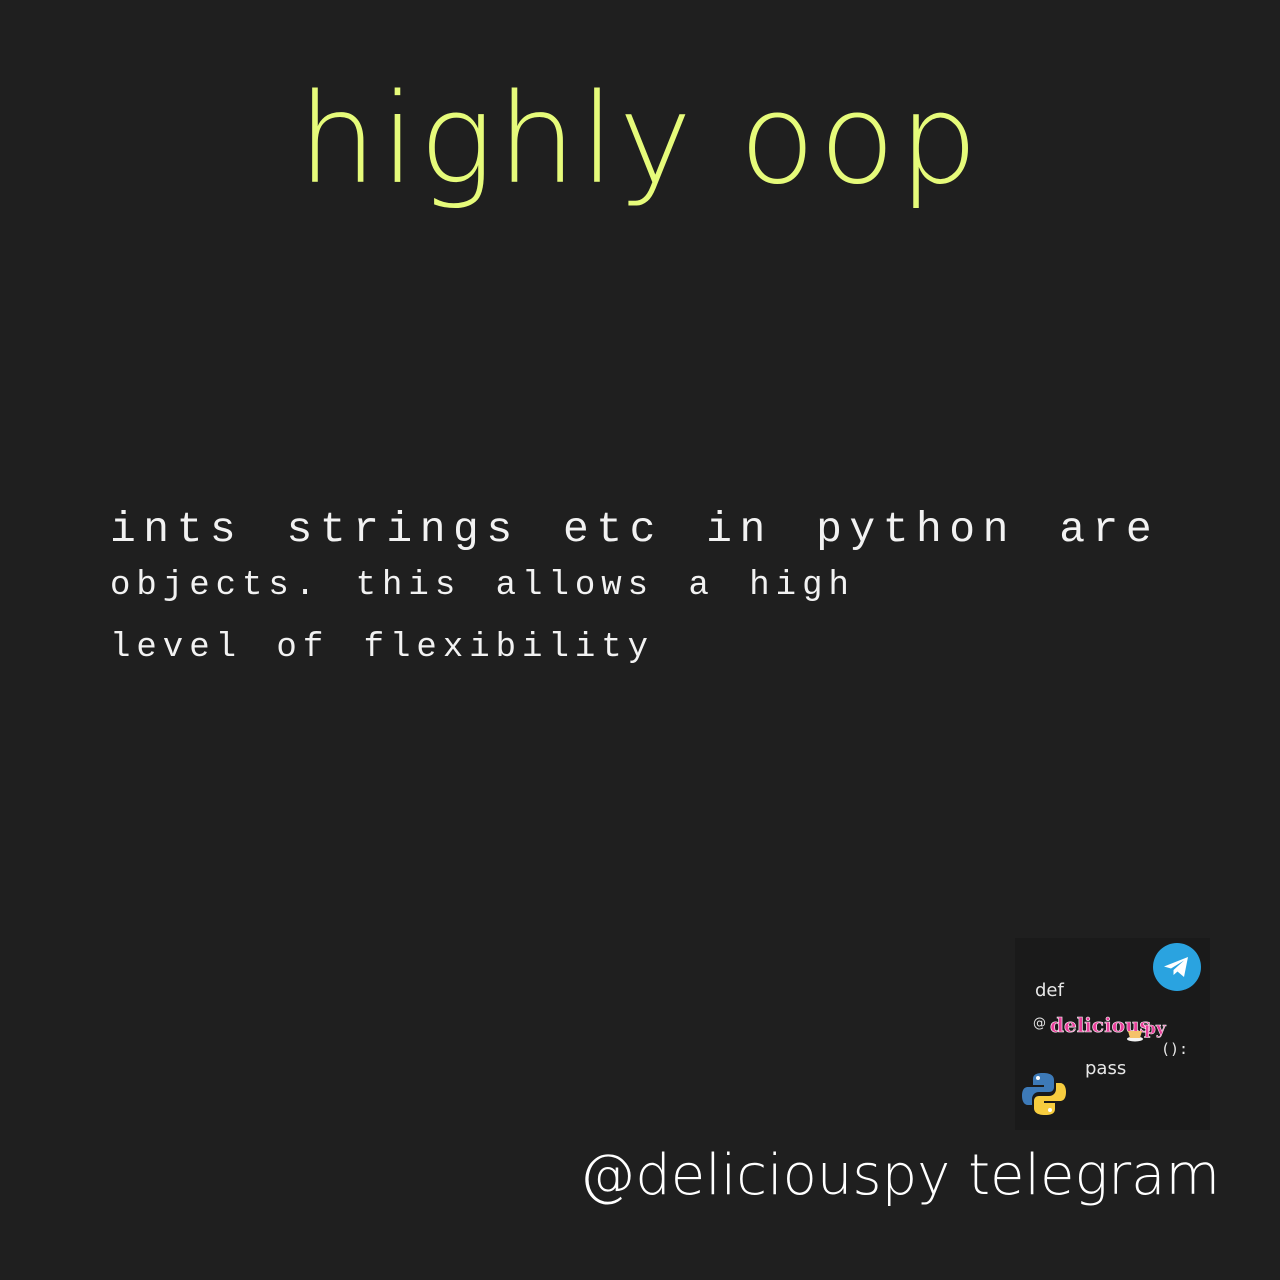 The width and height of the screenshot is (1280, 1280). I want to click on body-line-1: ints strings etc in python are, so click(635, 529).